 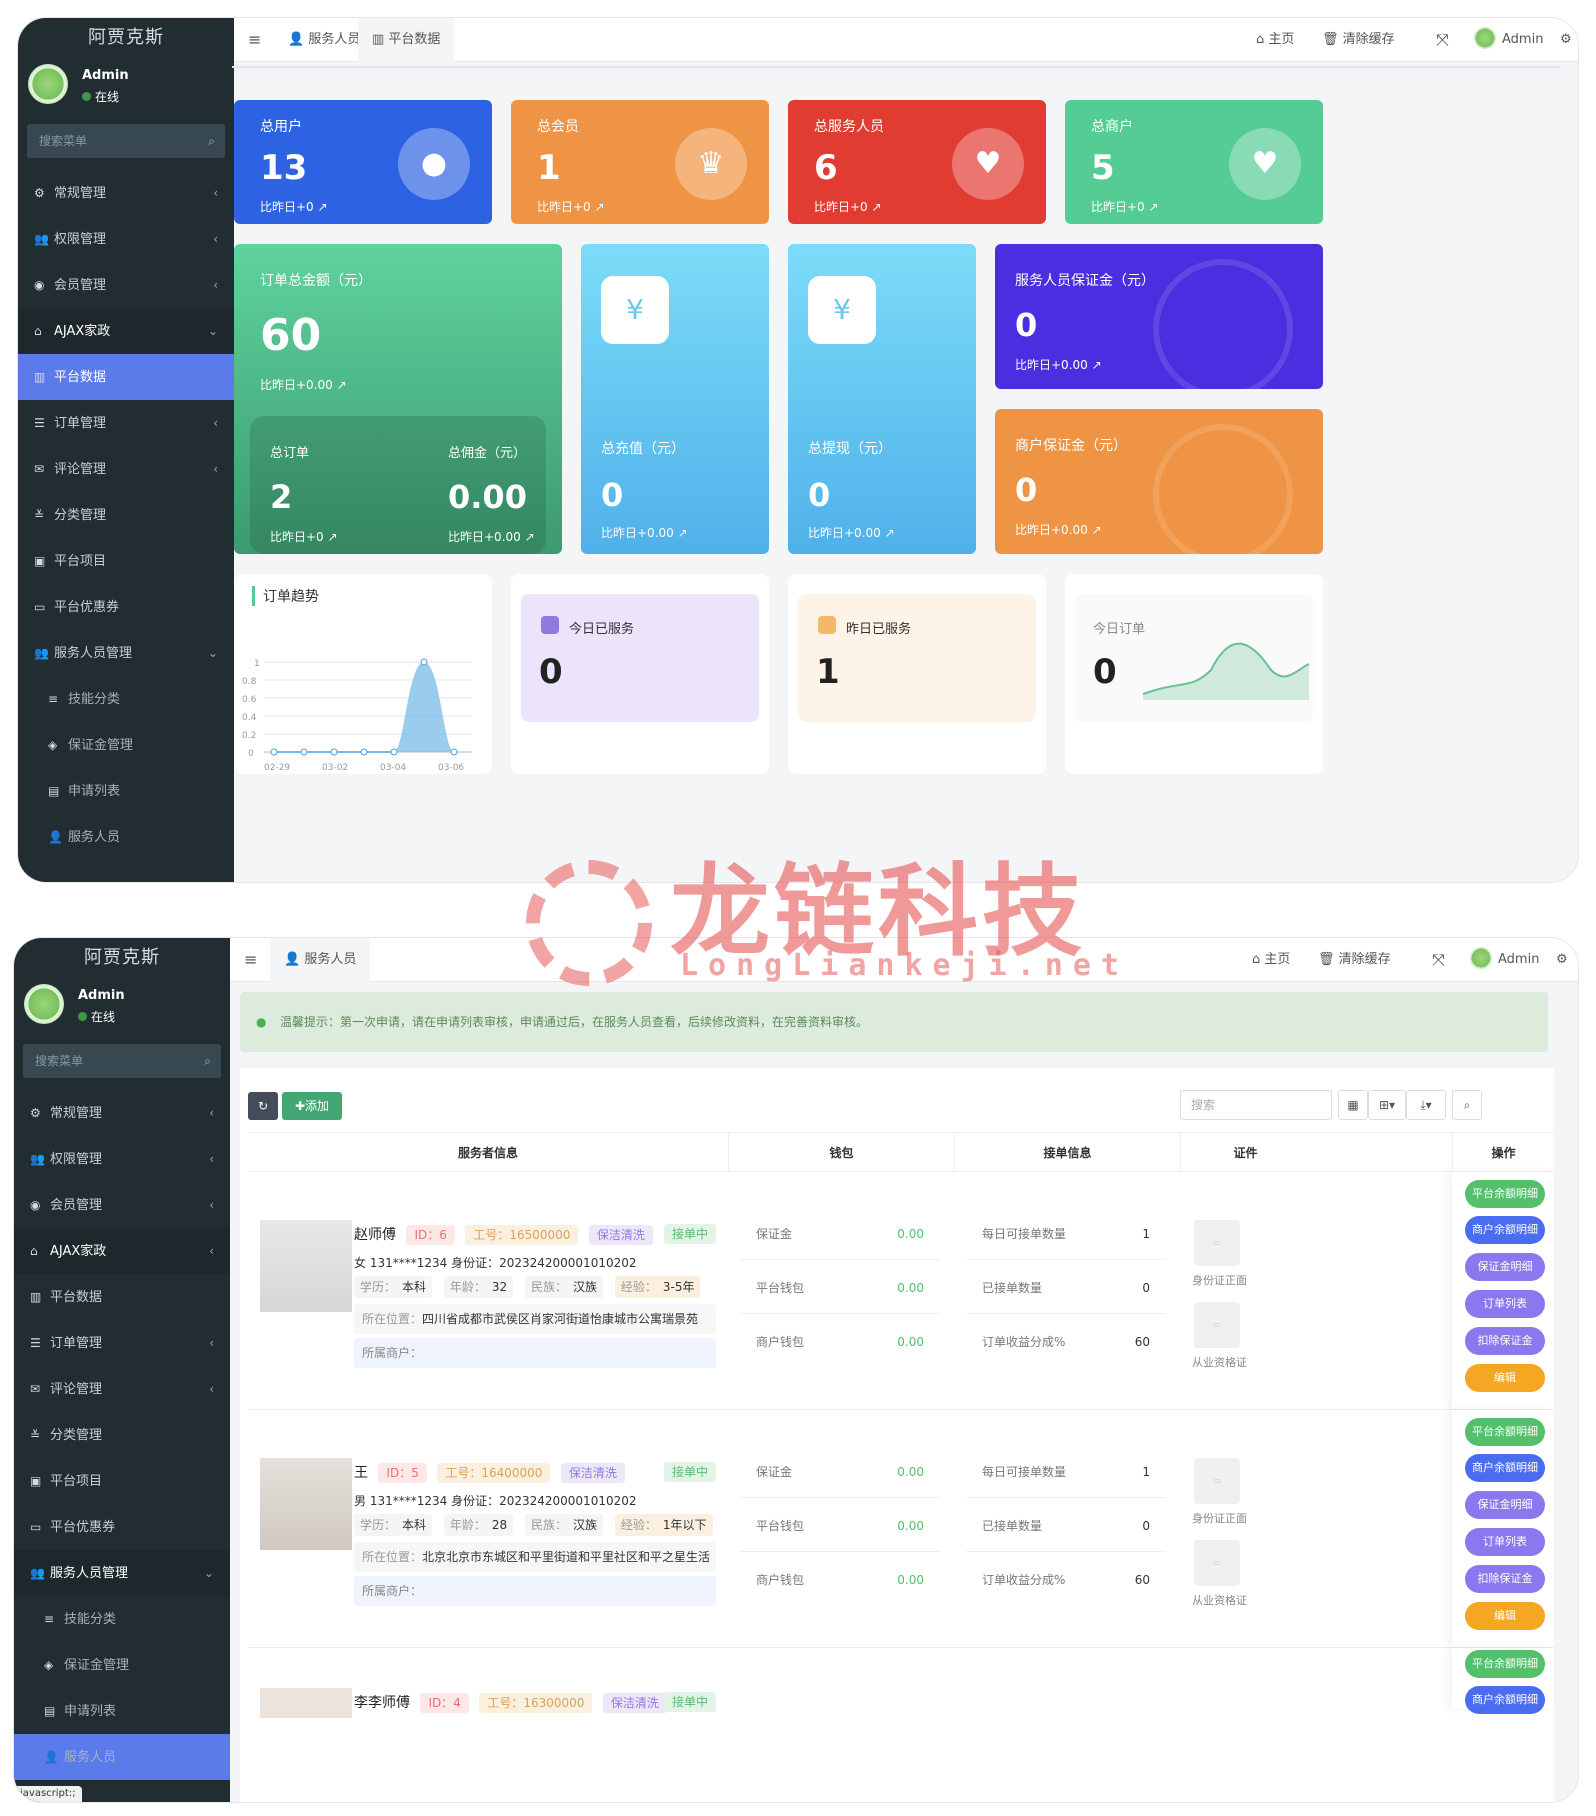 I want to click on trend-icon: ↗, so click(x=322, y=207).